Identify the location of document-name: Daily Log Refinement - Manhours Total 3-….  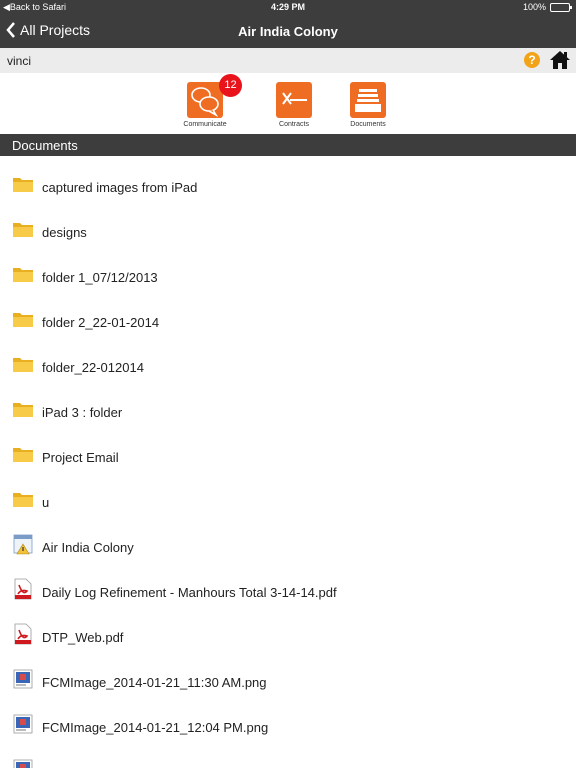
(189, 592).